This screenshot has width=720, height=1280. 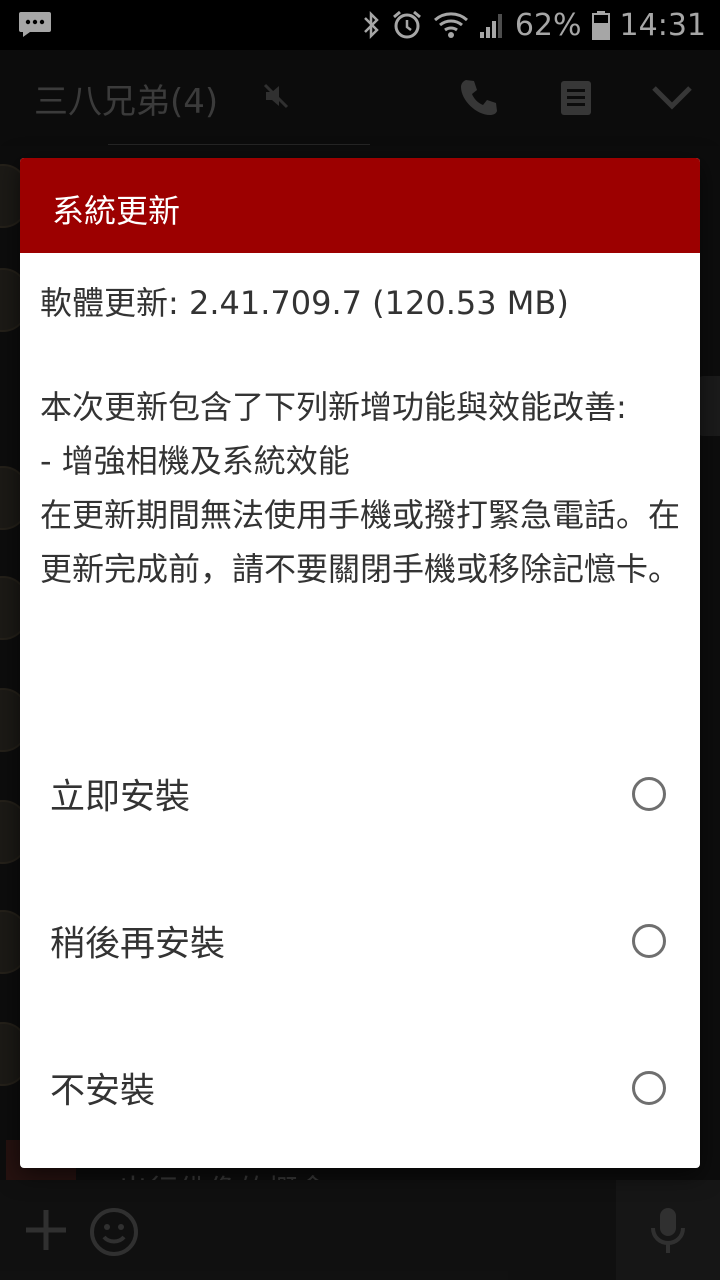 What do you see at coordinates (103, 1091) in the screenshot?
I see `option-label: 不安裝` at bounding box center [103, 1091].